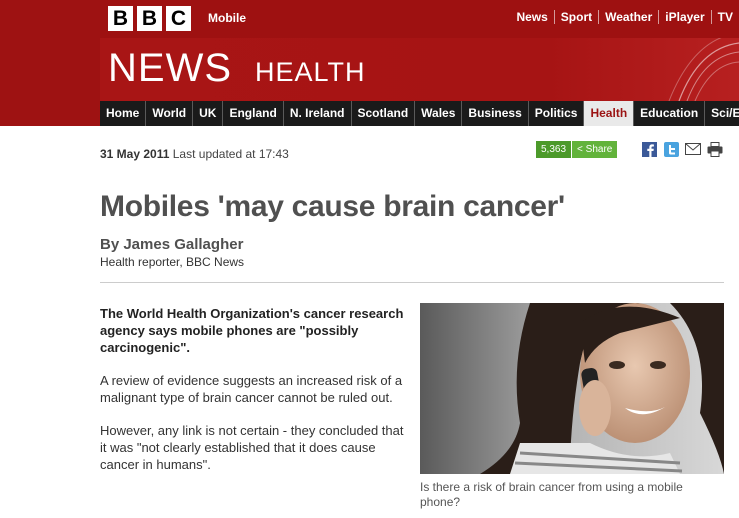 The width and height of the screenshot is (739, 518). What do you see at coordinates (671, 149) in the screenshot?
I see `twitter-icon` at bounding box center [671, 149].